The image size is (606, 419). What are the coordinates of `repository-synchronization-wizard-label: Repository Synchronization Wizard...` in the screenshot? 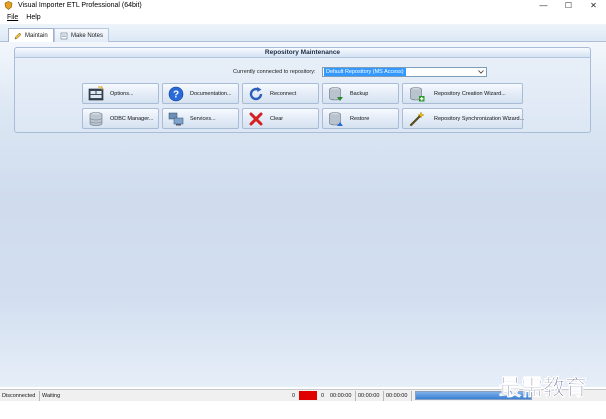 It's located at (479, 118).